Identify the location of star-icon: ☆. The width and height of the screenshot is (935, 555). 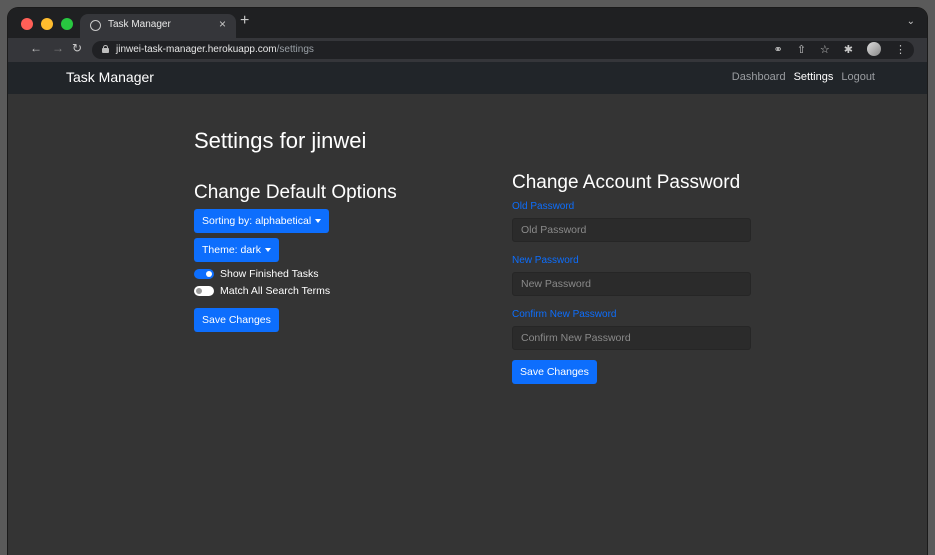
(825, 49).